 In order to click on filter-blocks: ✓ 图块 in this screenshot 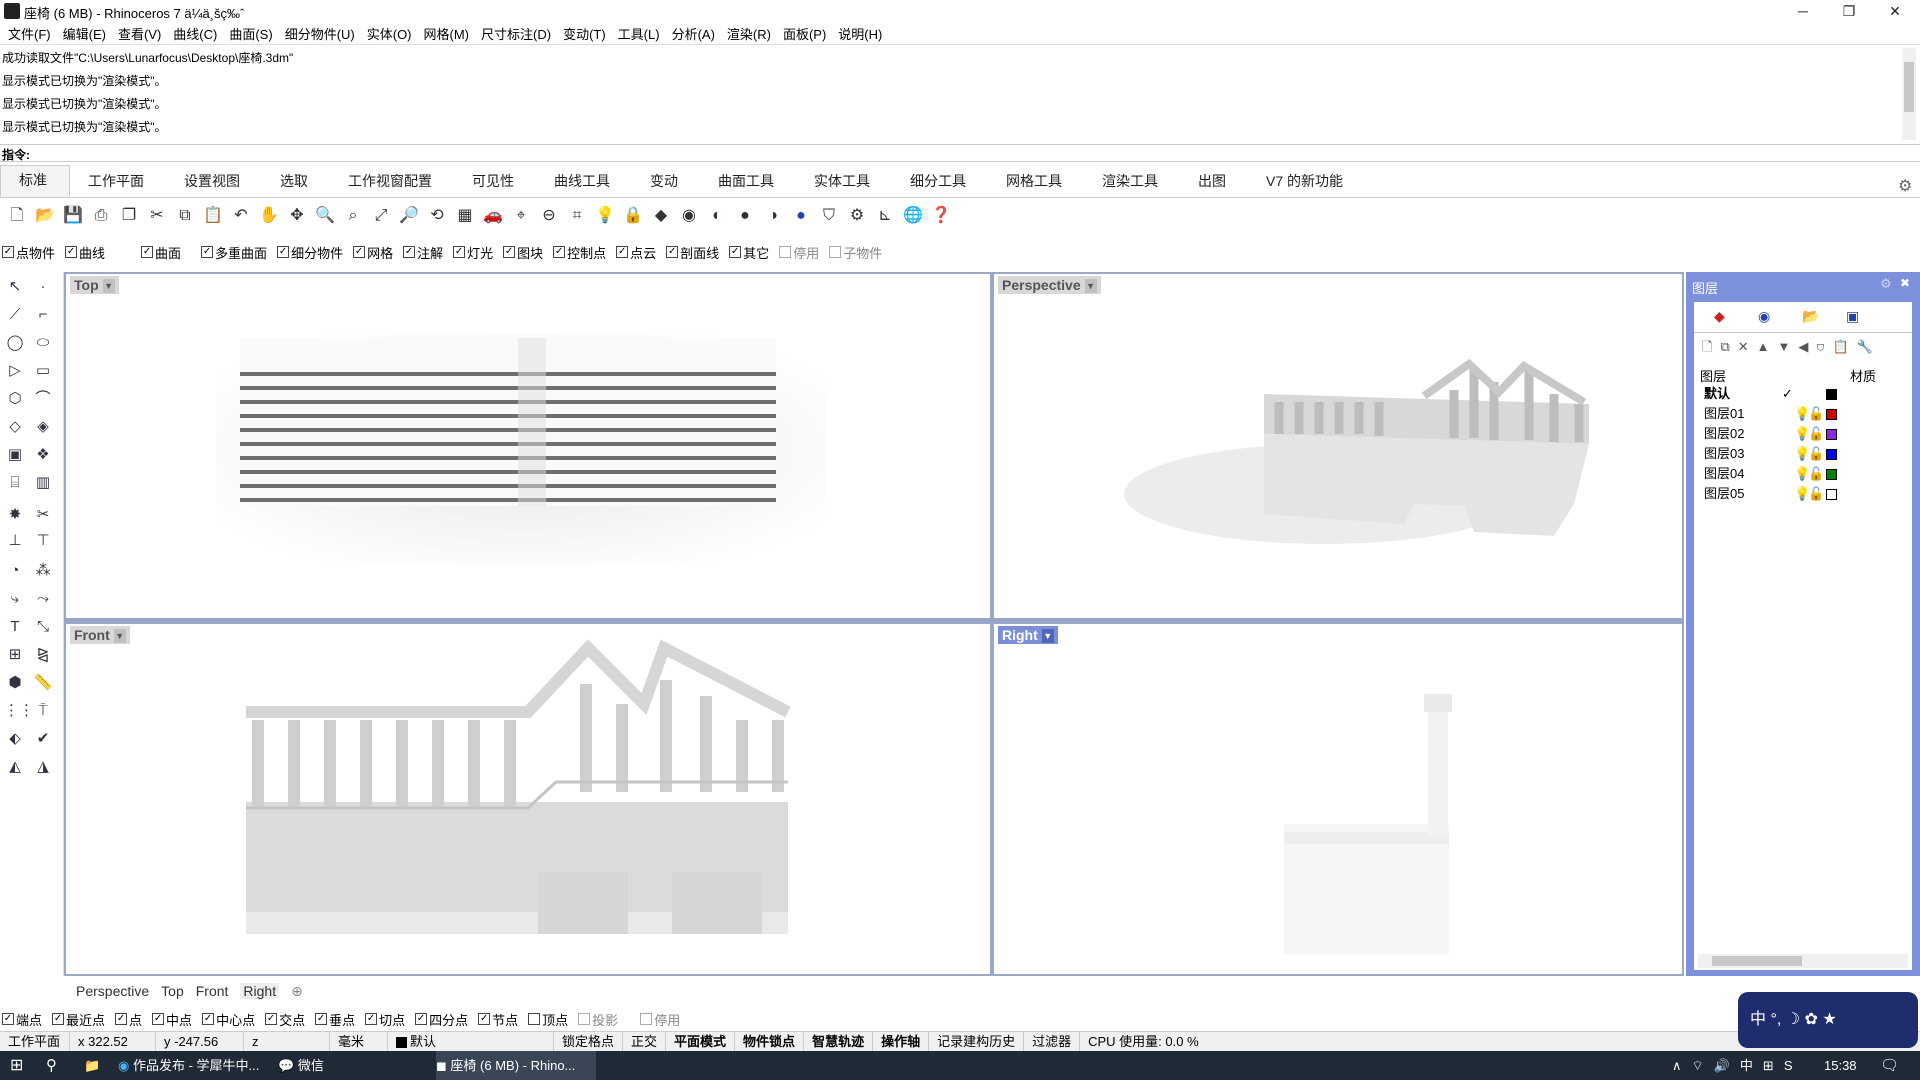, I will do `click(523, 252)`.